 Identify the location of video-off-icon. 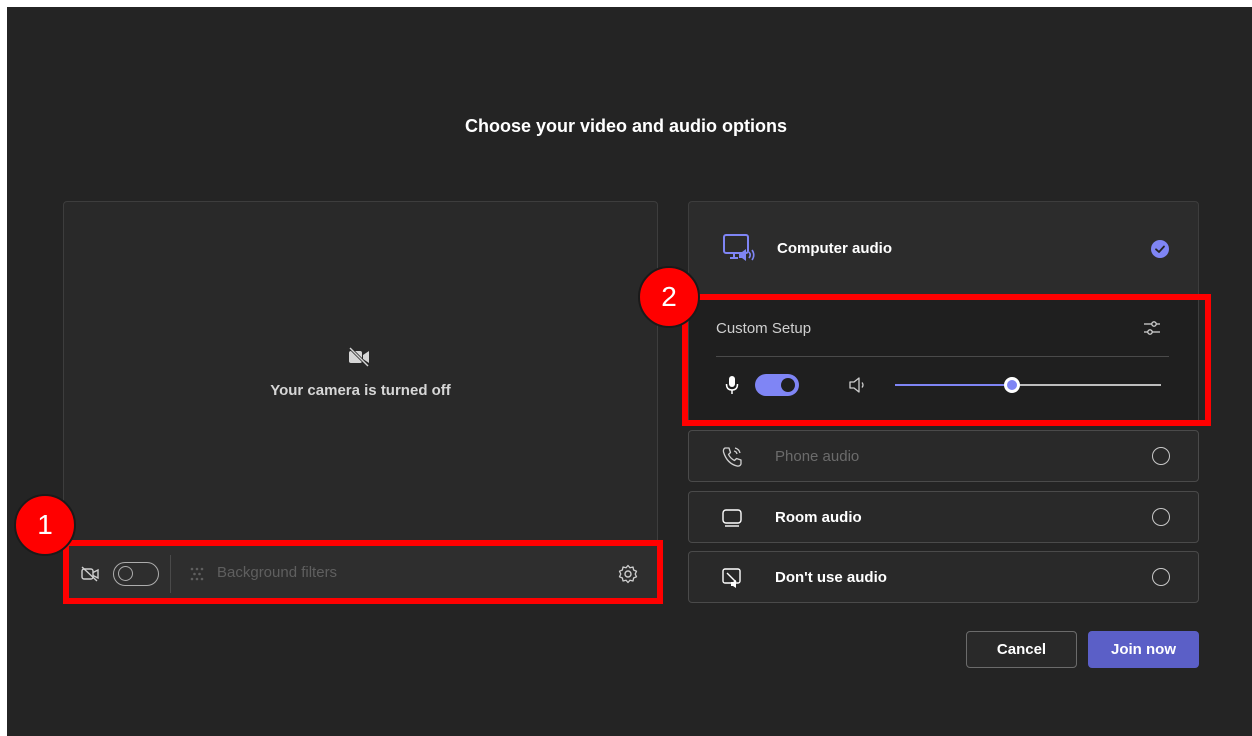
(359, 357).